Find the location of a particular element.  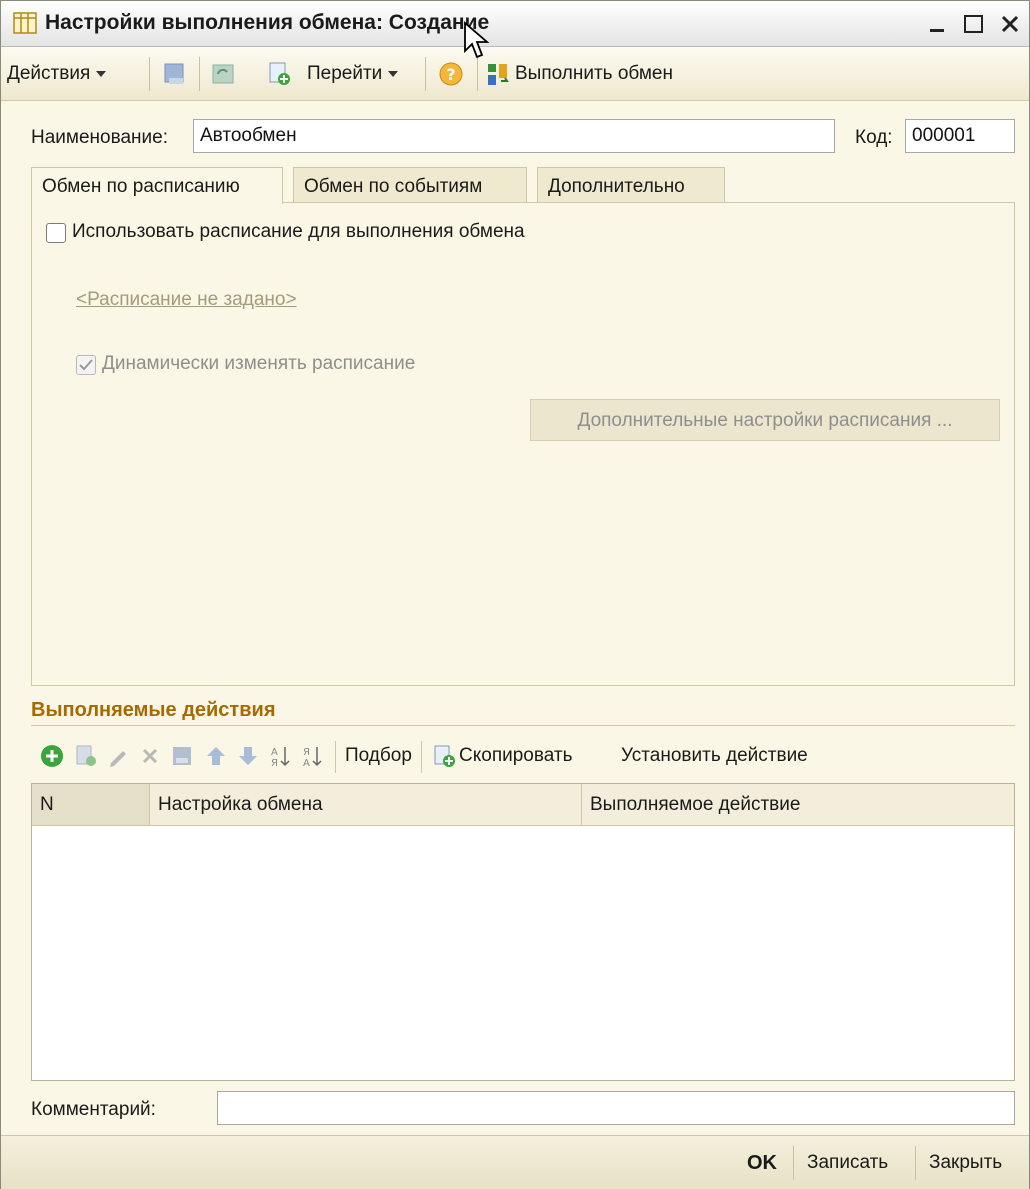

footer-bar: OK Записать Закрыть is located at coordinates (515, 1162).